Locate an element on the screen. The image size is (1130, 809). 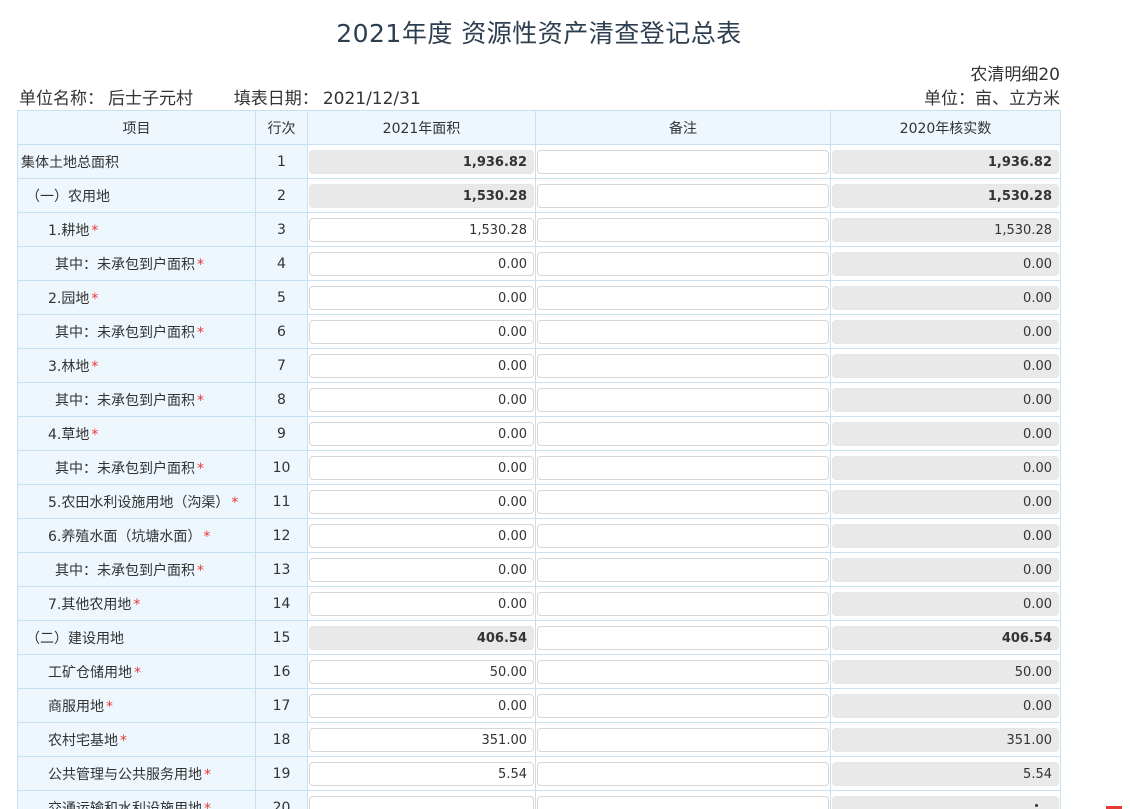
area-2021-cell: 351.00 is located at coordinates (421, 739).